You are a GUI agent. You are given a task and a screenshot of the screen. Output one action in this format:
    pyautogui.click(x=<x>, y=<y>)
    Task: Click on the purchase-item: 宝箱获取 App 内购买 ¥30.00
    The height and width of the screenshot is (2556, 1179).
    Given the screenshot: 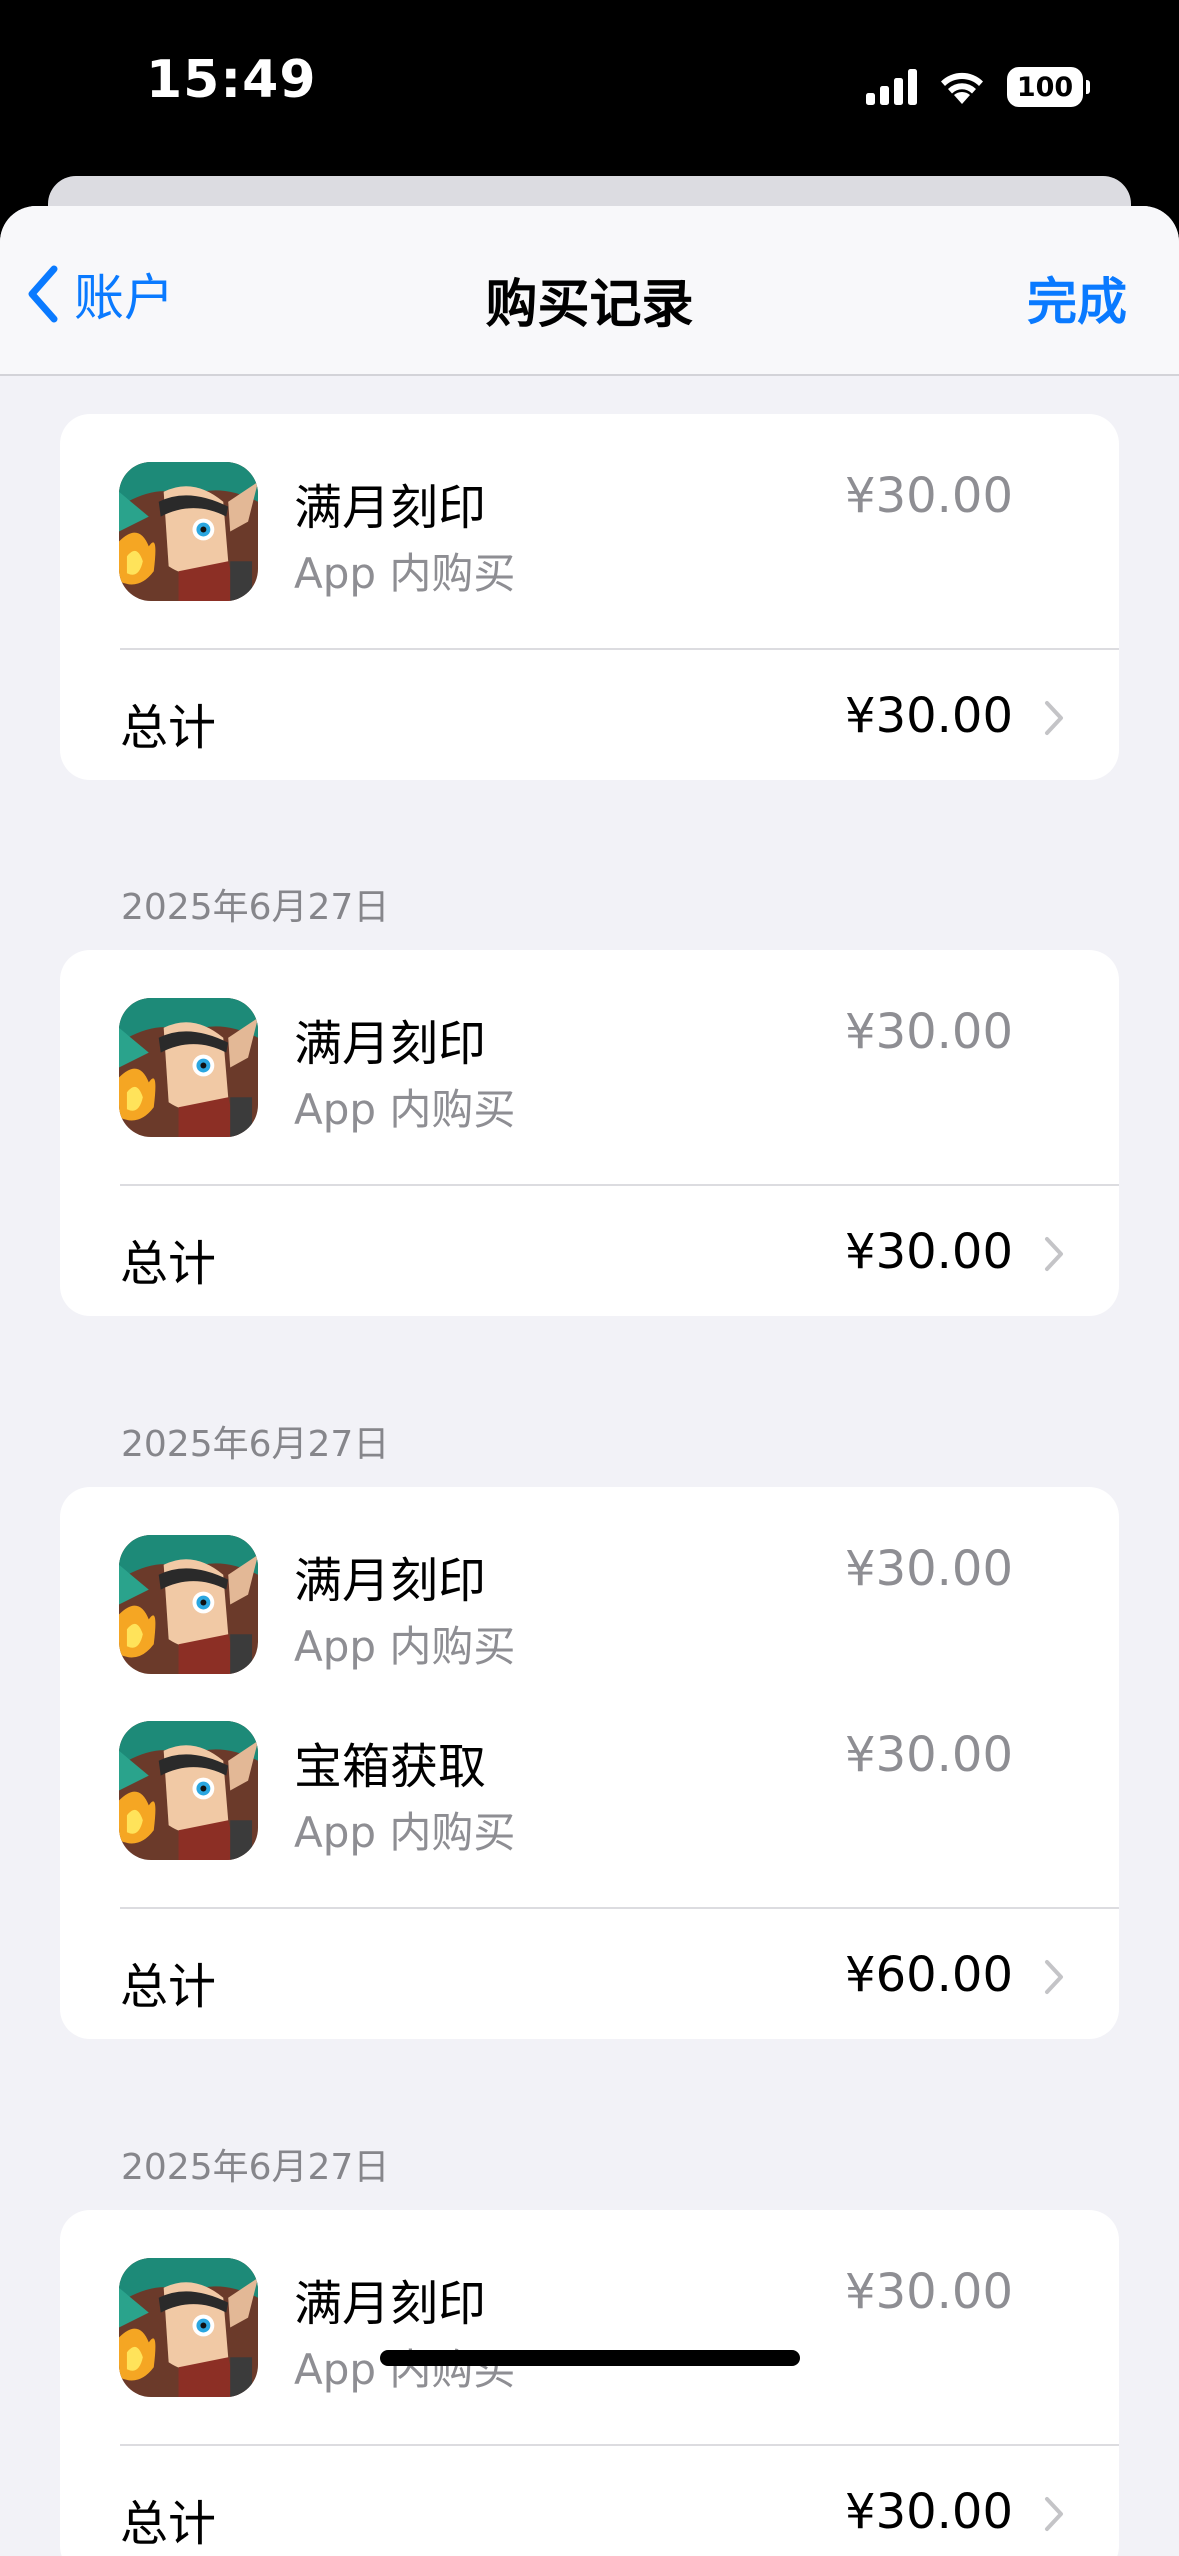 What is the action you would take?
    pyautogui.click(x=589, y=1796)
    